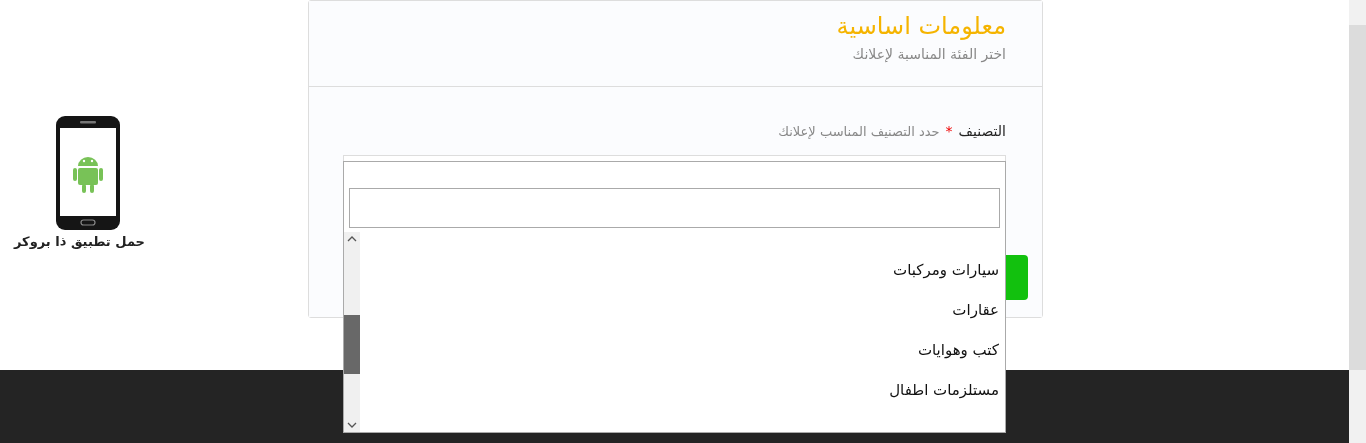  Describe the element at coordinates (674, 208) in the screenshot. I see `search-field` at that location.